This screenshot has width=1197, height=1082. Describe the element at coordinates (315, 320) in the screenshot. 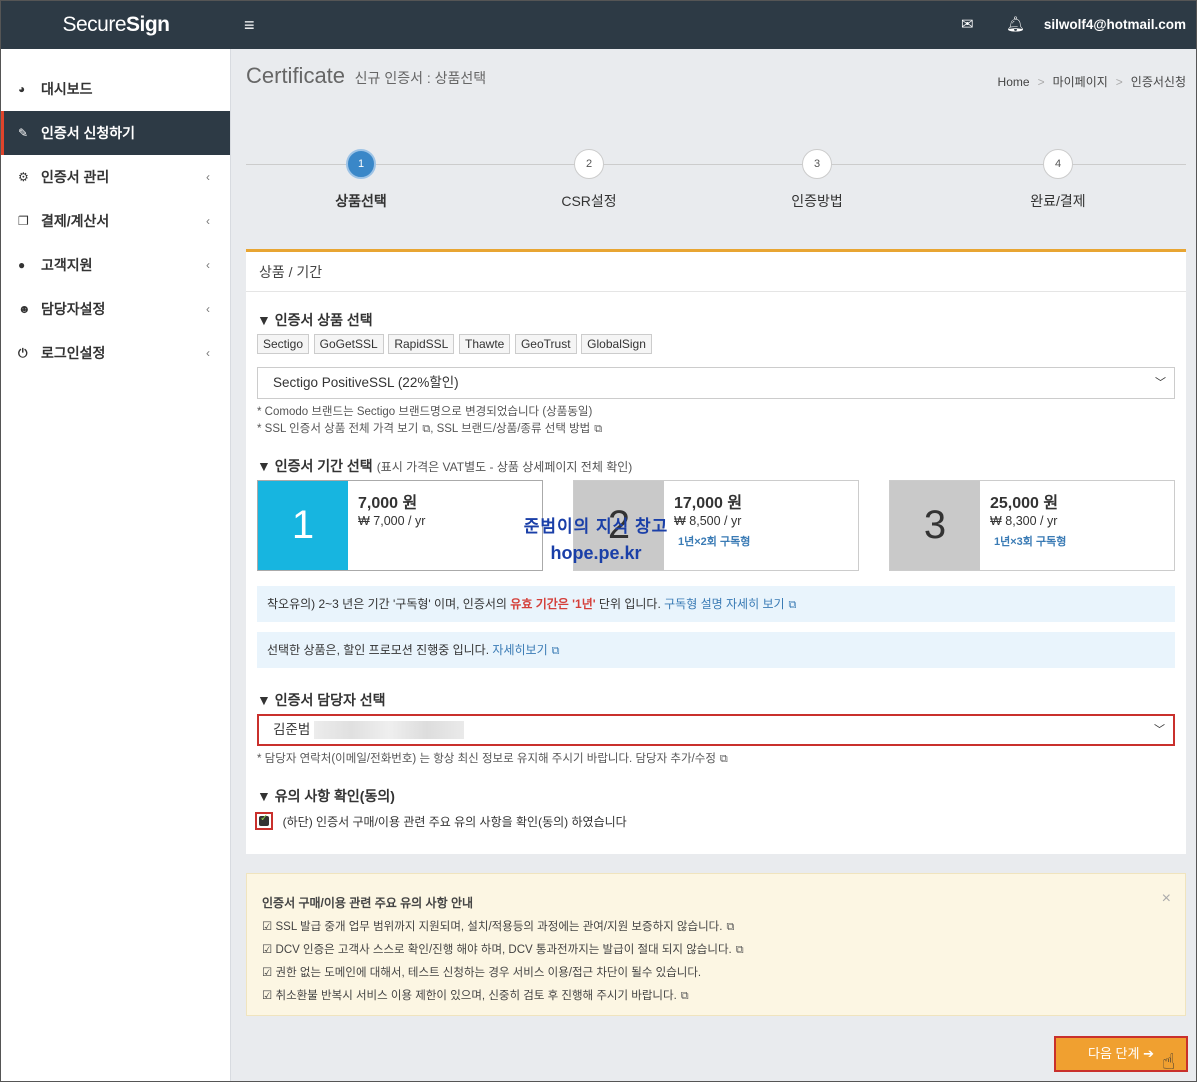

I see `product-section-title: ▼ 인증서 상품 선택` at that location.